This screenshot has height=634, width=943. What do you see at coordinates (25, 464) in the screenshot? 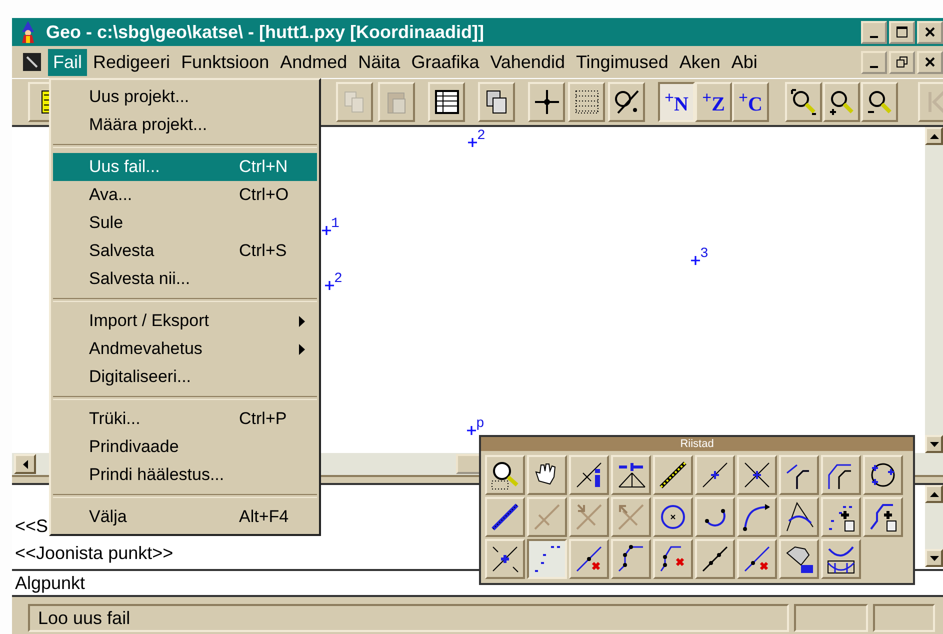
I see `left-arrow-icon` at bounding box center [25, 464].